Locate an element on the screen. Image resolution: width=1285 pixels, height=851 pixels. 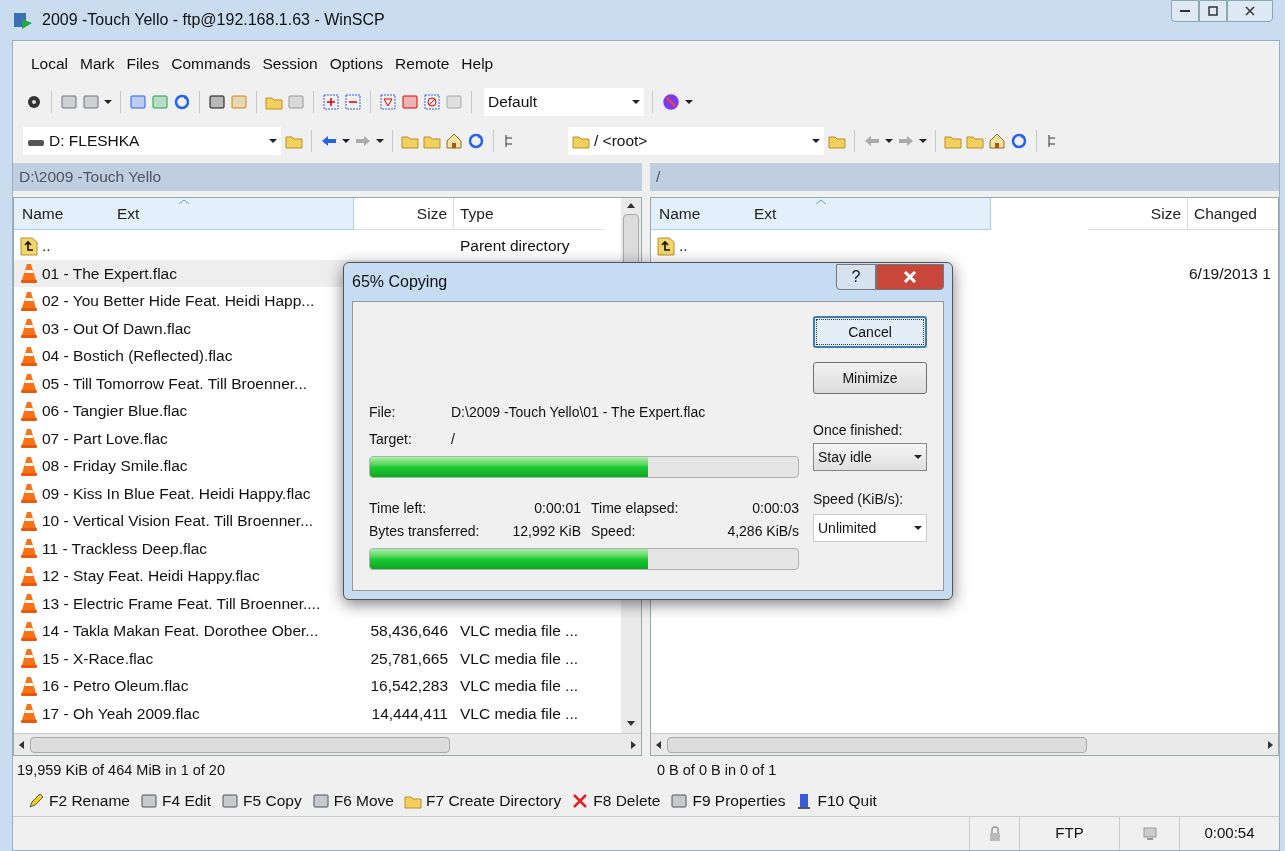
close-icon is located at coordinates (910, 277).